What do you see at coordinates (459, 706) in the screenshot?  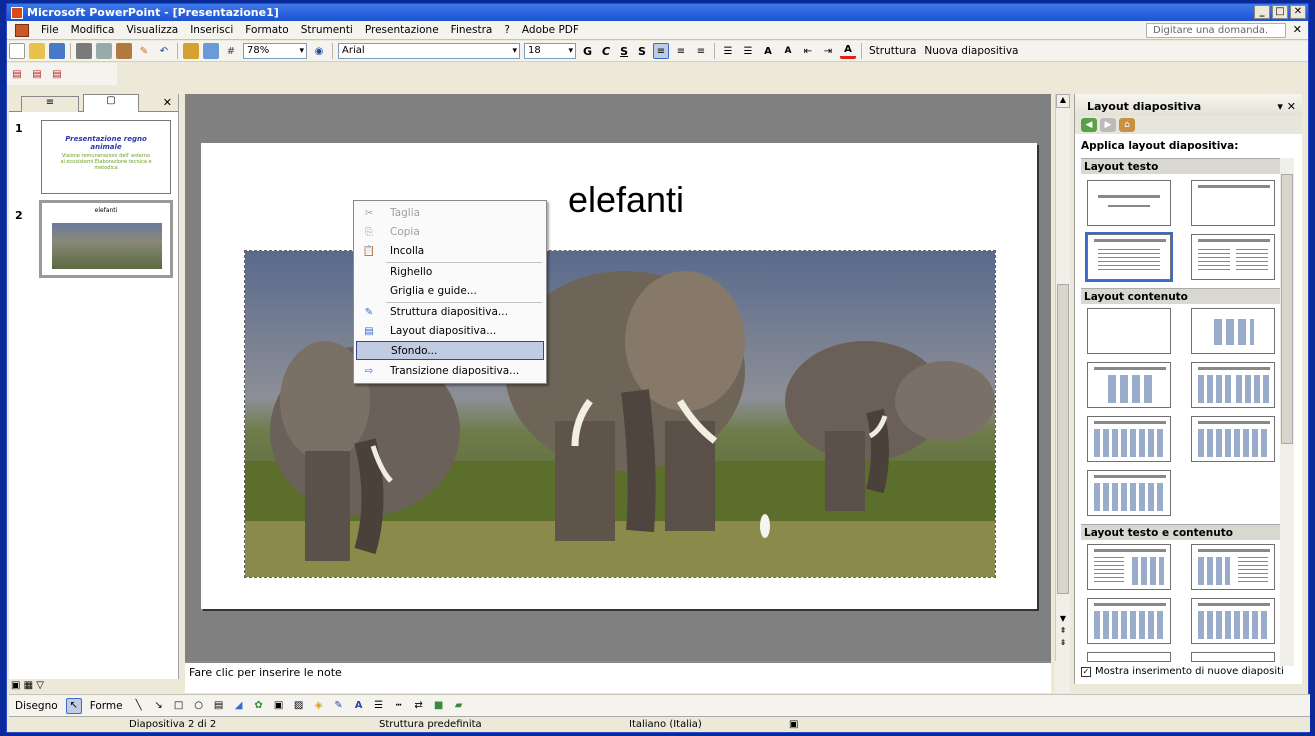 I see `3d-style-icon: ▰` at bounding box center [459, 706].